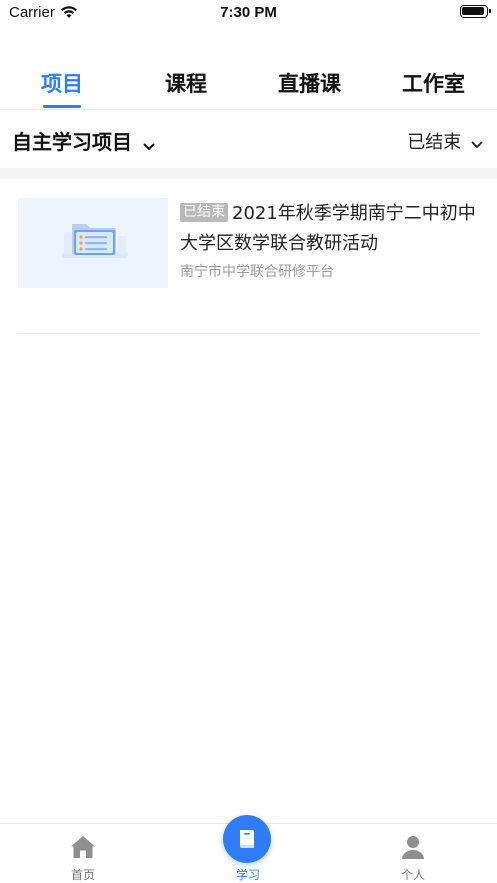 This screenshot has width=497, height=883. I want to click on project-thumbnail, so click(93, 243).